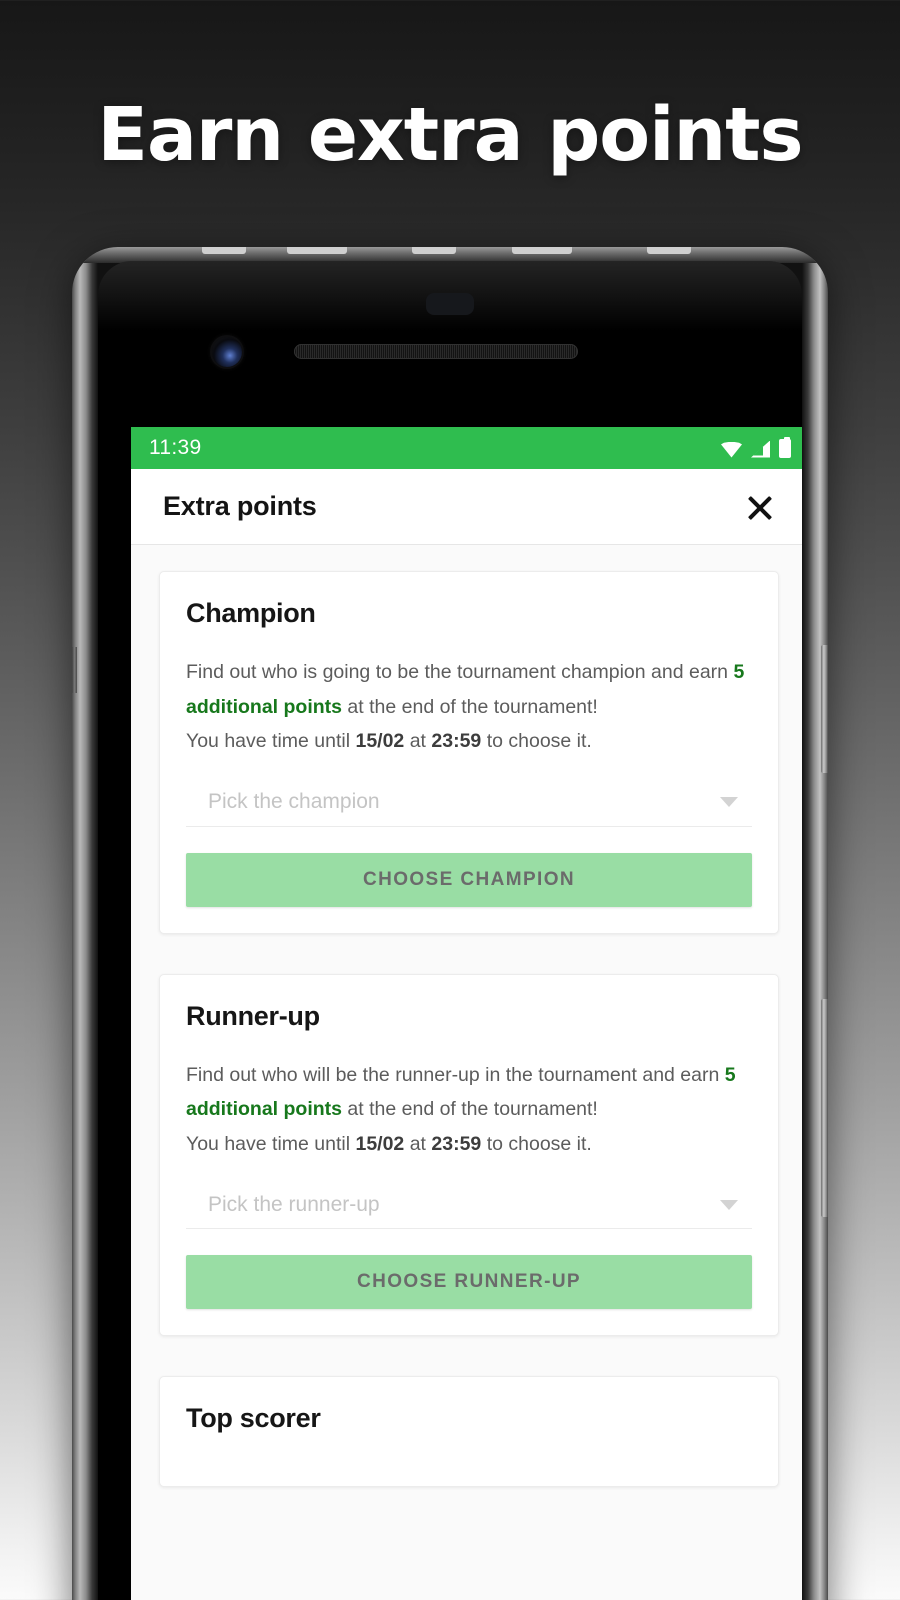 This screenshot has width=900, height=1600. What do you see at coordinates (824, 709) in the screenshot?
I see `phone-volume-button` at bounding box center [824, 709].